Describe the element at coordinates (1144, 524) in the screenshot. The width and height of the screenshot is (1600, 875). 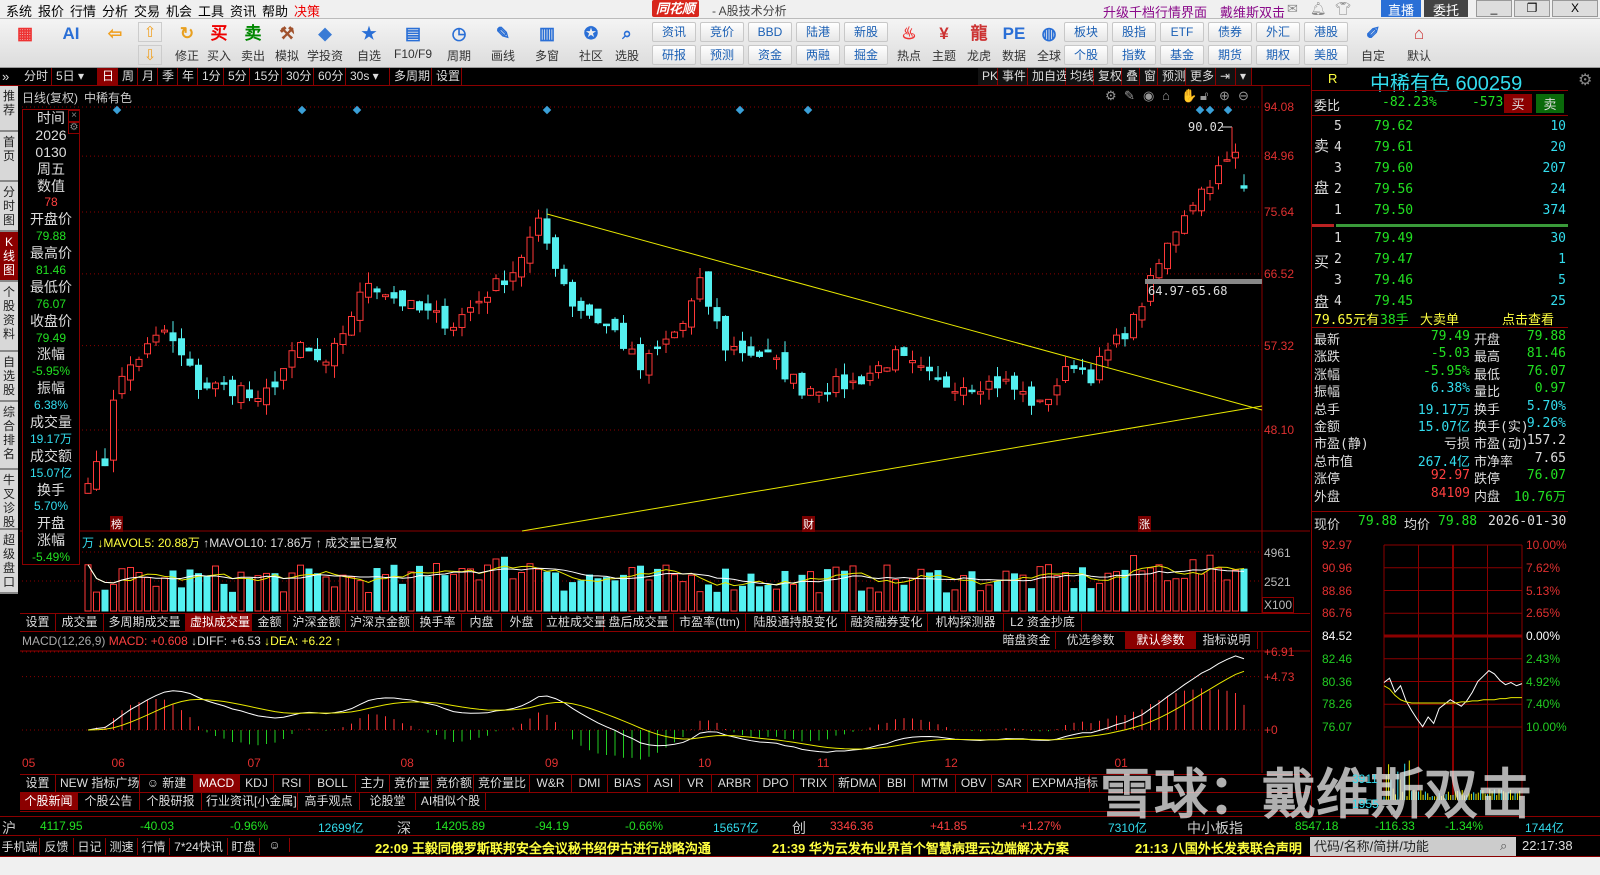
I see `marker-zhang: 涨` at that location.